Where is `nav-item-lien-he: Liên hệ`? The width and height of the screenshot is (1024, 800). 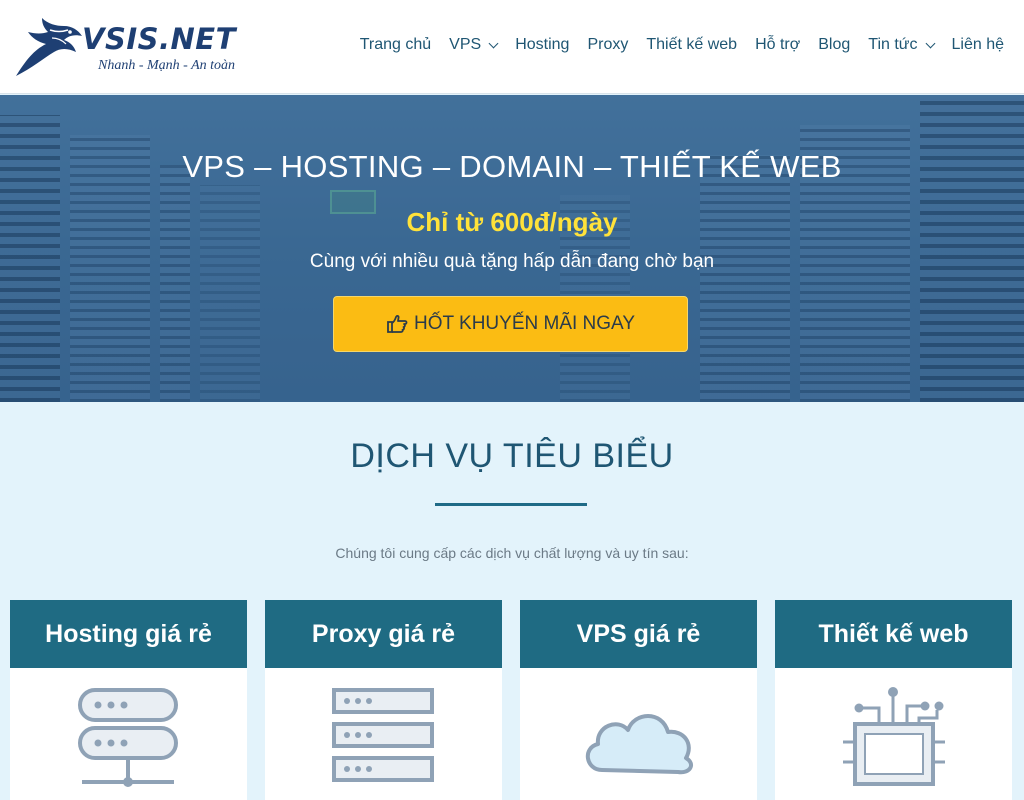
nav-item-lien-he: Liên hệ is located at coordinates (978, 45).